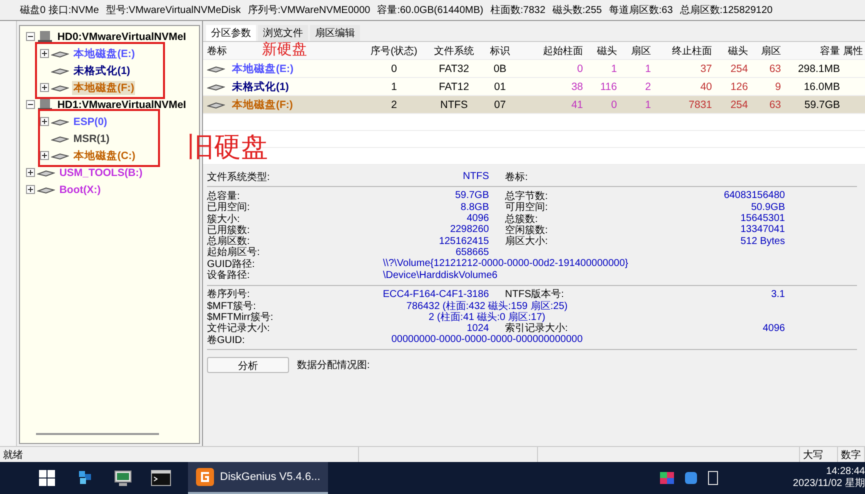  I want to click on tree-item: 本地磁盘(E:), so click(104, 53).